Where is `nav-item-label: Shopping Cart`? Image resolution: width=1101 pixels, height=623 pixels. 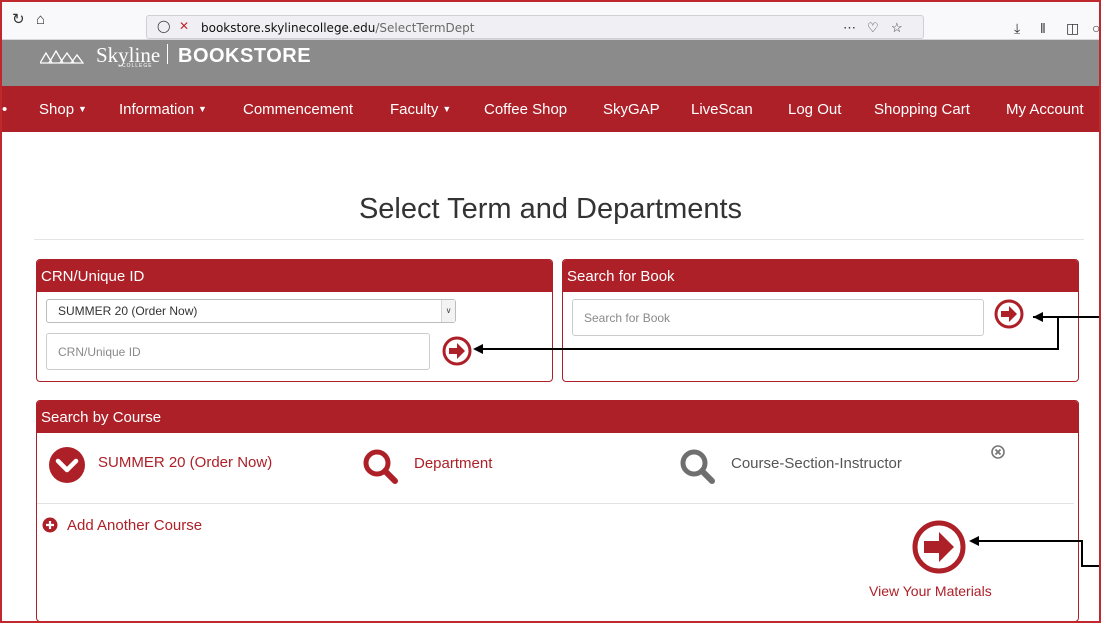 nav-item-label: Shopping Cart is located at coordinates (922, 109).